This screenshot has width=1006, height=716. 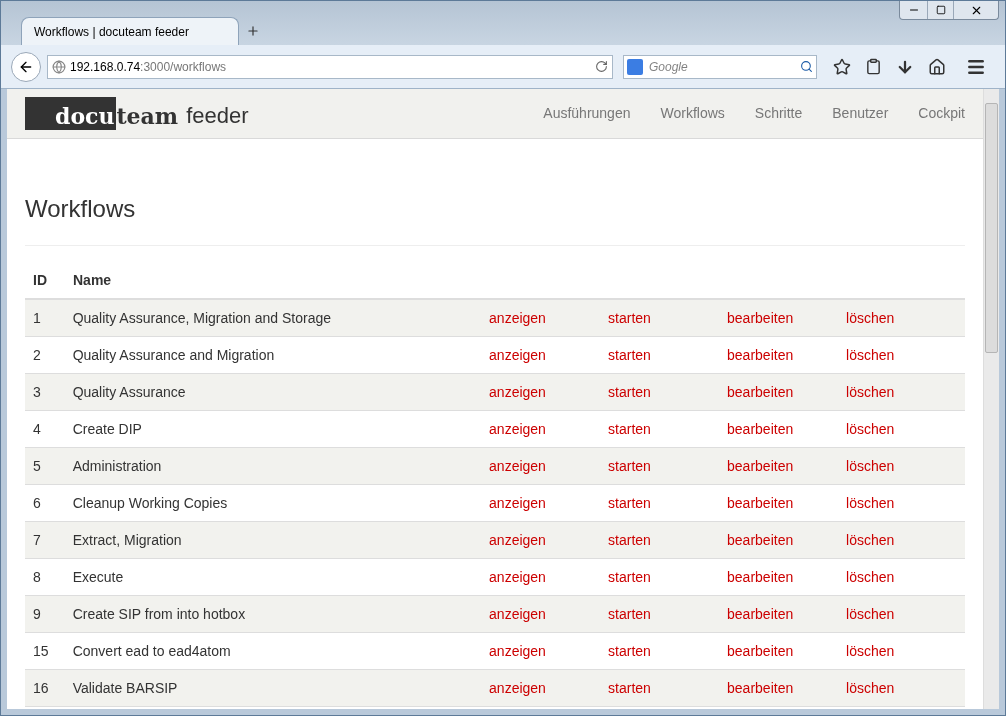 I want to click on table-cell-text: 16, so click(x=41, y=688).